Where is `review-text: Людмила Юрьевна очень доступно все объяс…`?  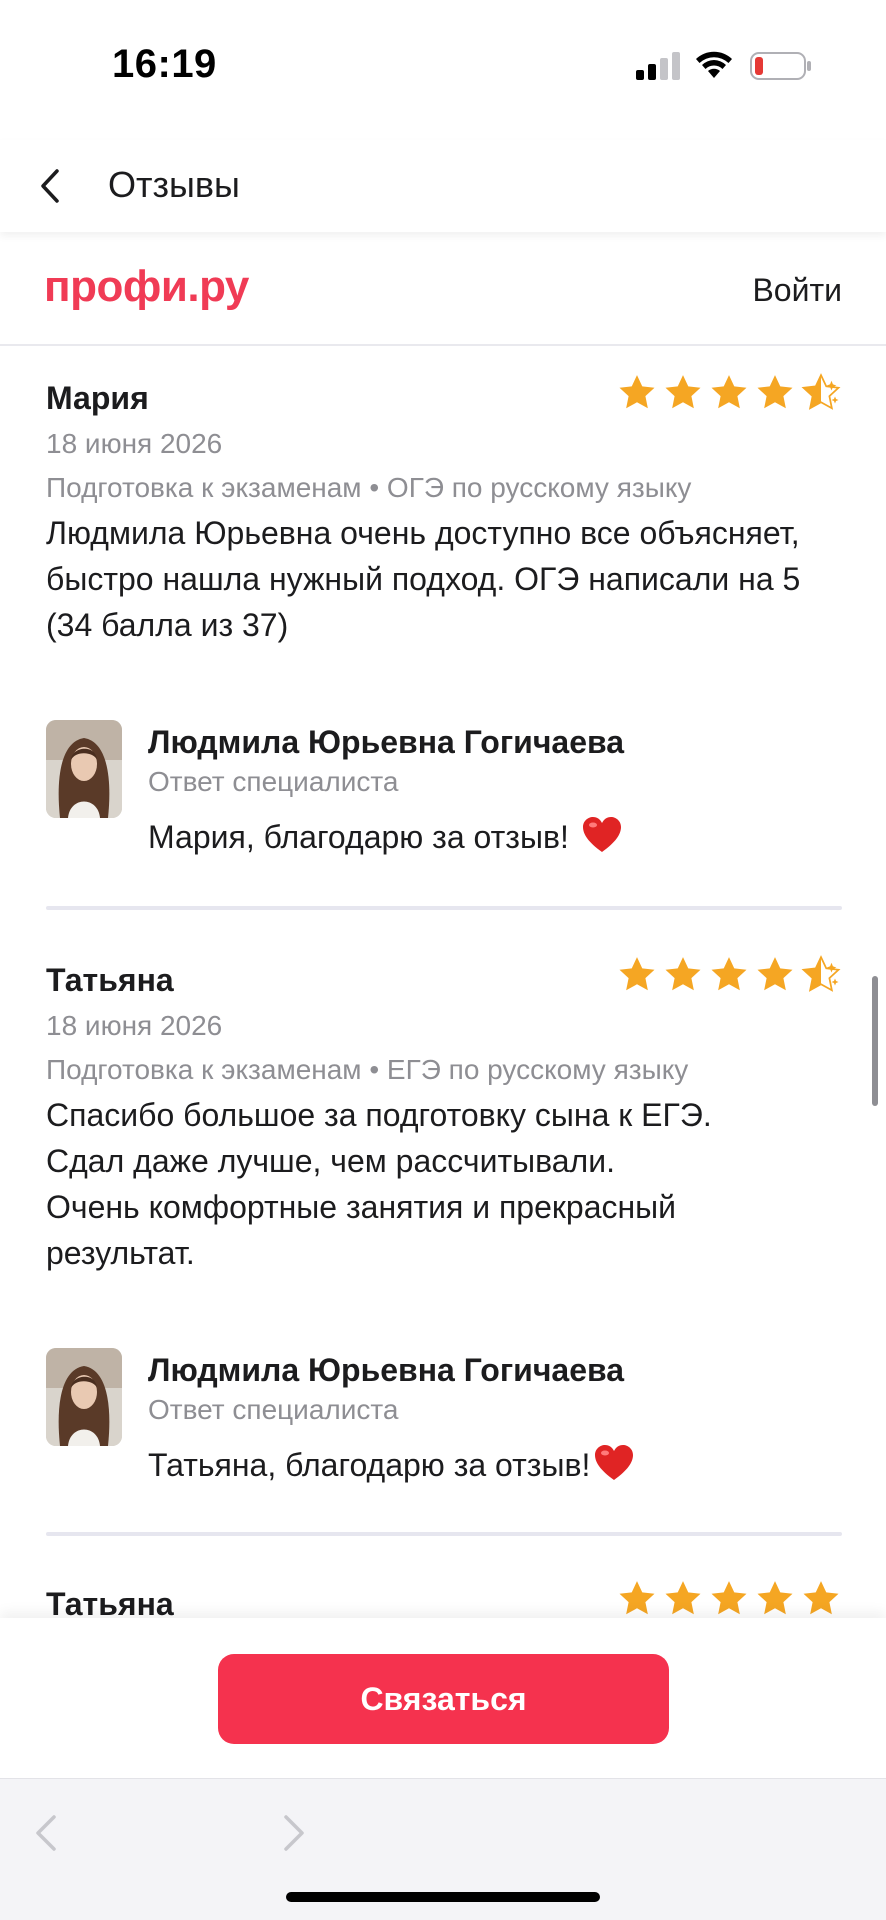 review-text: Людмила Юрьевна очень доступно все объяс… is located at coordinates (423, 579).